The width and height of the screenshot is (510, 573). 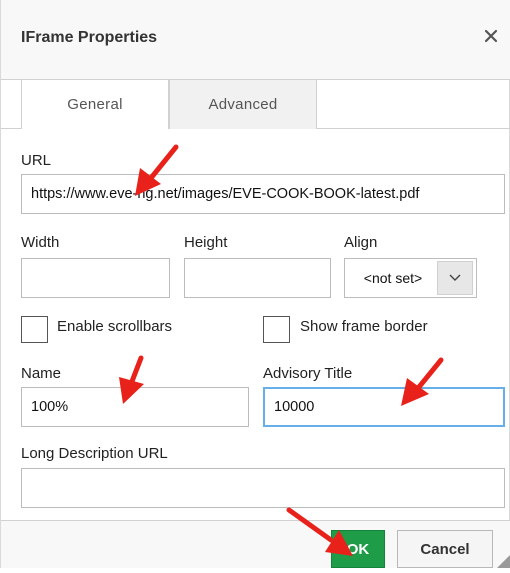 What do you see at coordinates (36, 160) in the screenshot?
I see `url-label: URL` at bounding box center [36, 160].